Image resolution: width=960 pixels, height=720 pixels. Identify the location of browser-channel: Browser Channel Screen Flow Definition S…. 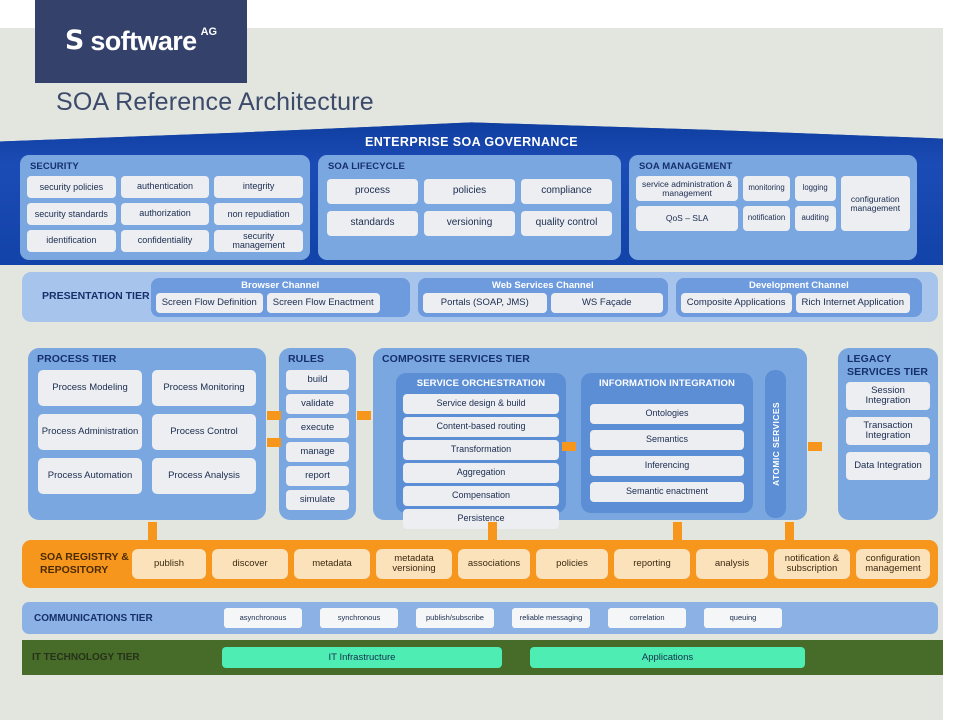
(280, 297).